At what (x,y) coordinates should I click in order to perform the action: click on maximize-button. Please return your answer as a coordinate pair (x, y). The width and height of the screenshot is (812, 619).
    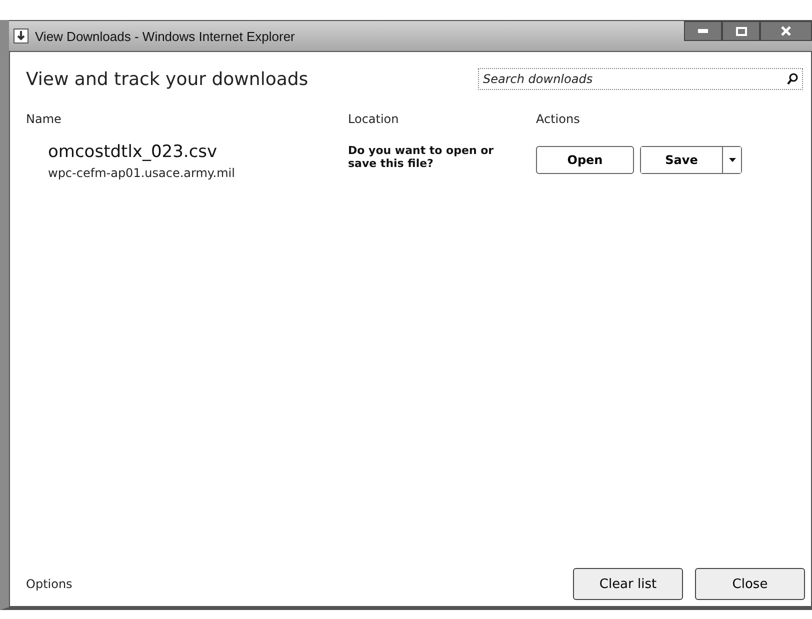
    Looking at the image, I should click on (741, 31).